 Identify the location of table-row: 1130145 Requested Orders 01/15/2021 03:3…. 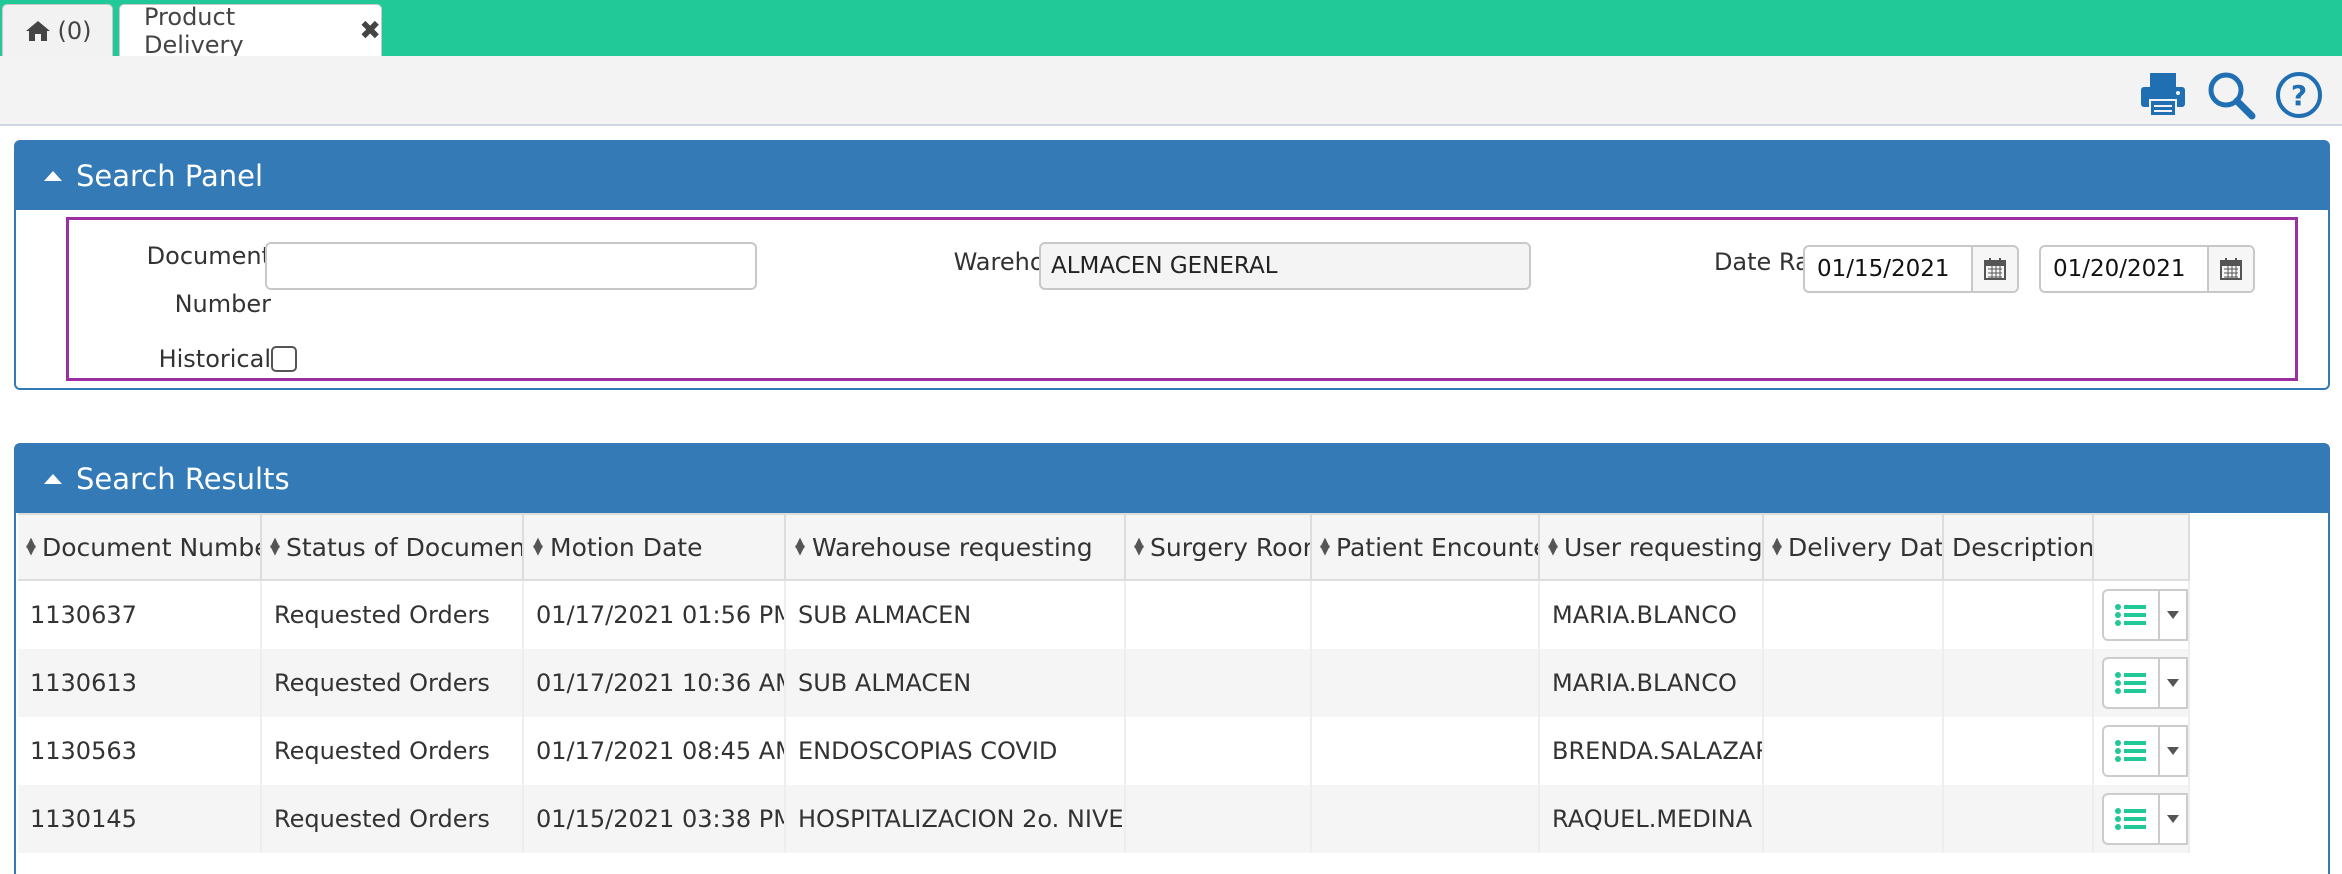
(1104, 819).